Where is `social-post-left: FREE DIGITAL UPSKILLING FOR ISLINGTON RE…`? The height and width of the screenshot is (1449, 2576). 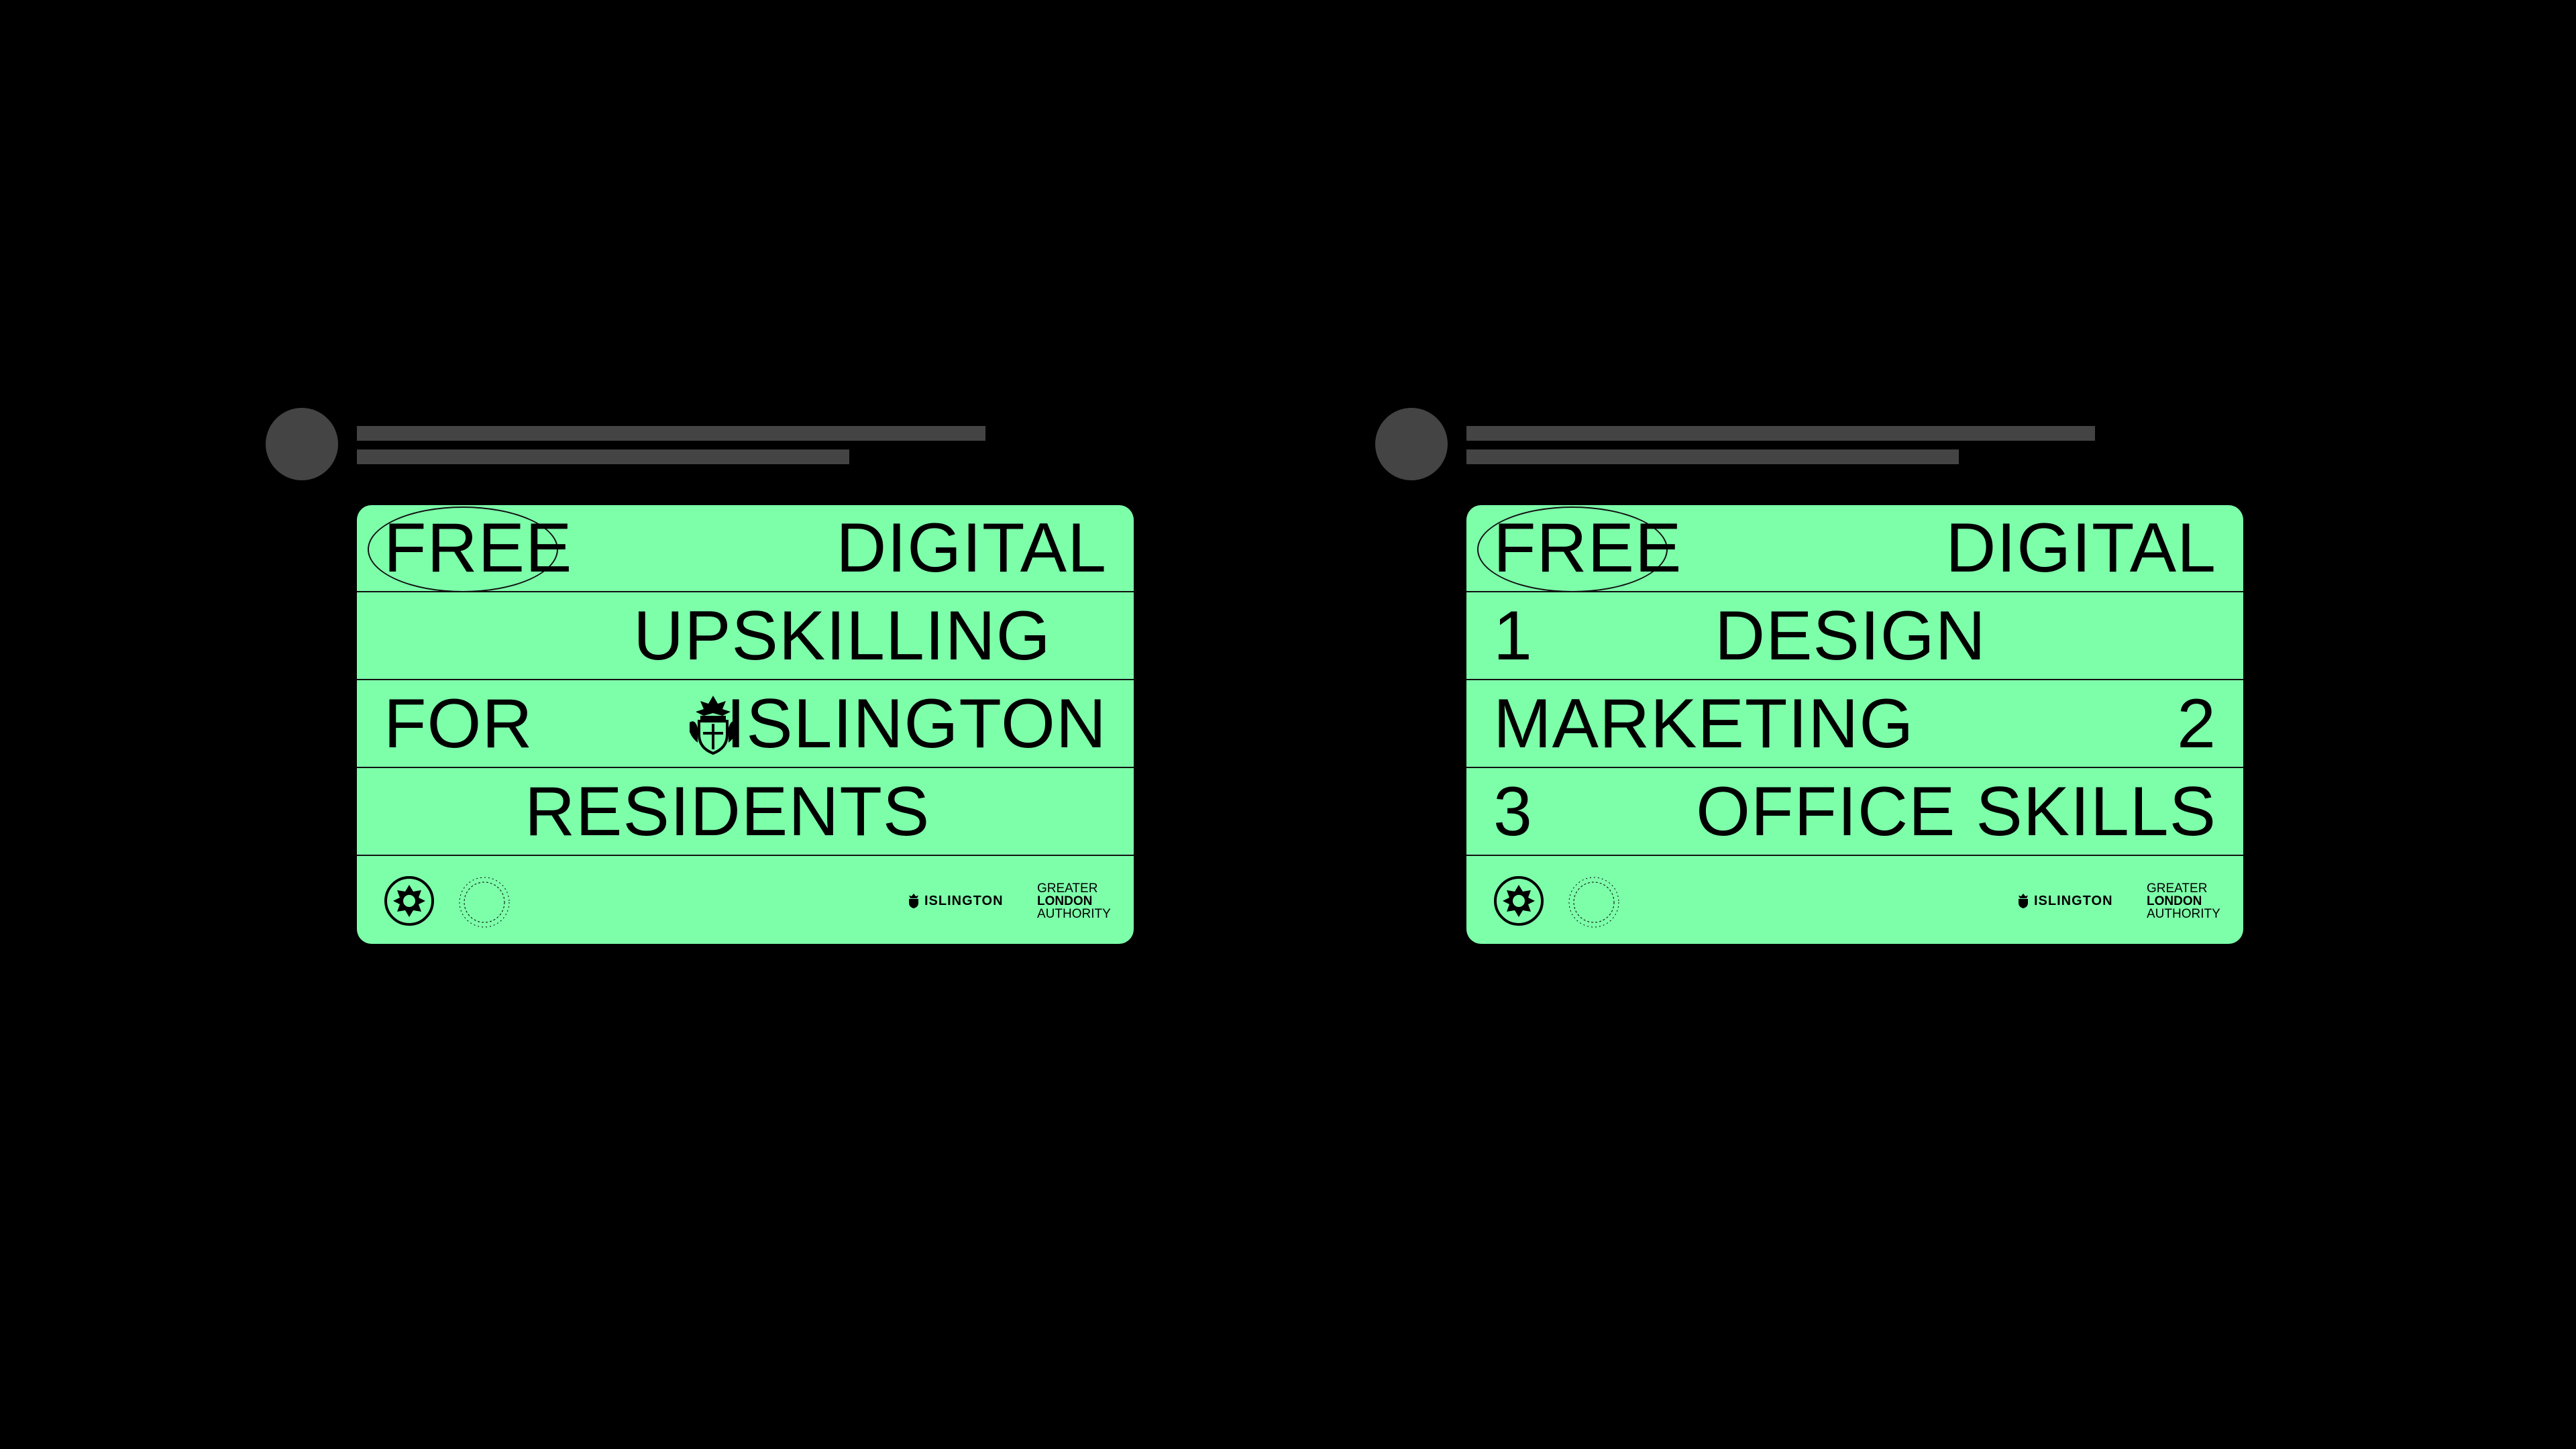 social-post-left: FREE DIGITAL UPSKILLING FOR ISLINGTON RE… is located at coordinates (702, 676).